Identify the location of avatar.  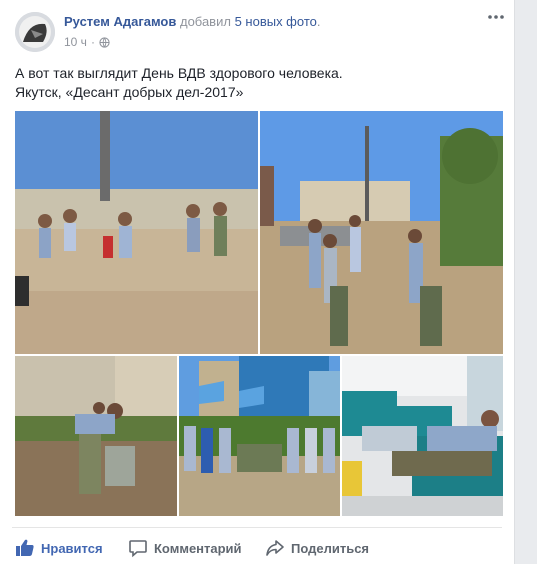
(35, 32).